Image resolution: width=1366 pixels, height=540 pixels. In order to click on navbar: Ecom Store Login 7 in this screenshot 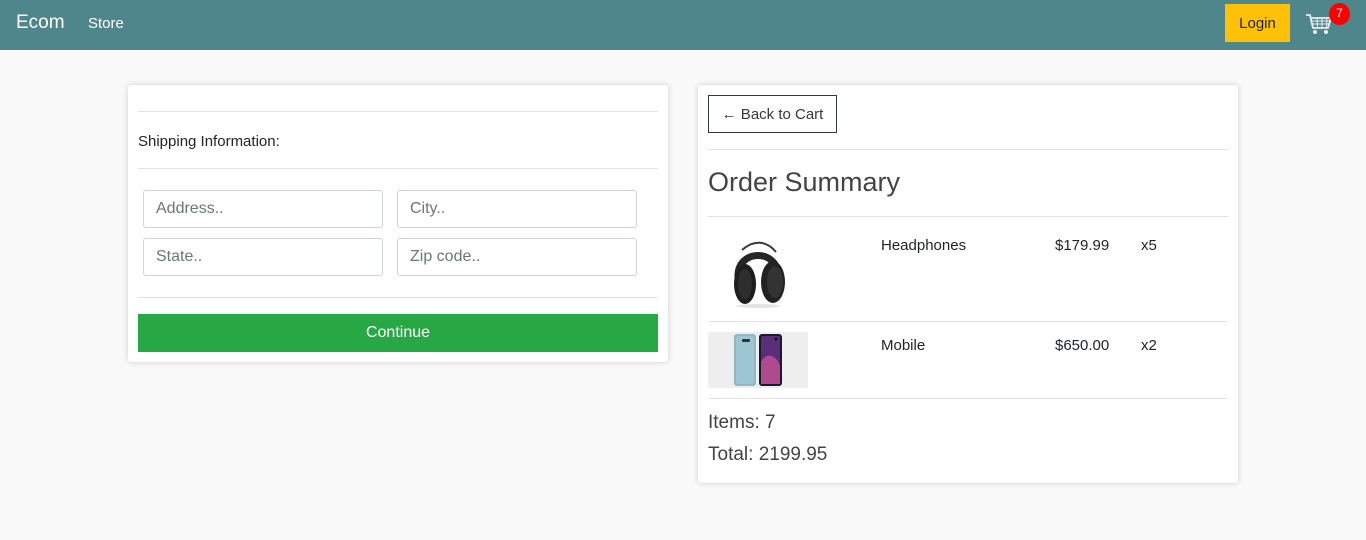, I will do `click(683, 25)`.